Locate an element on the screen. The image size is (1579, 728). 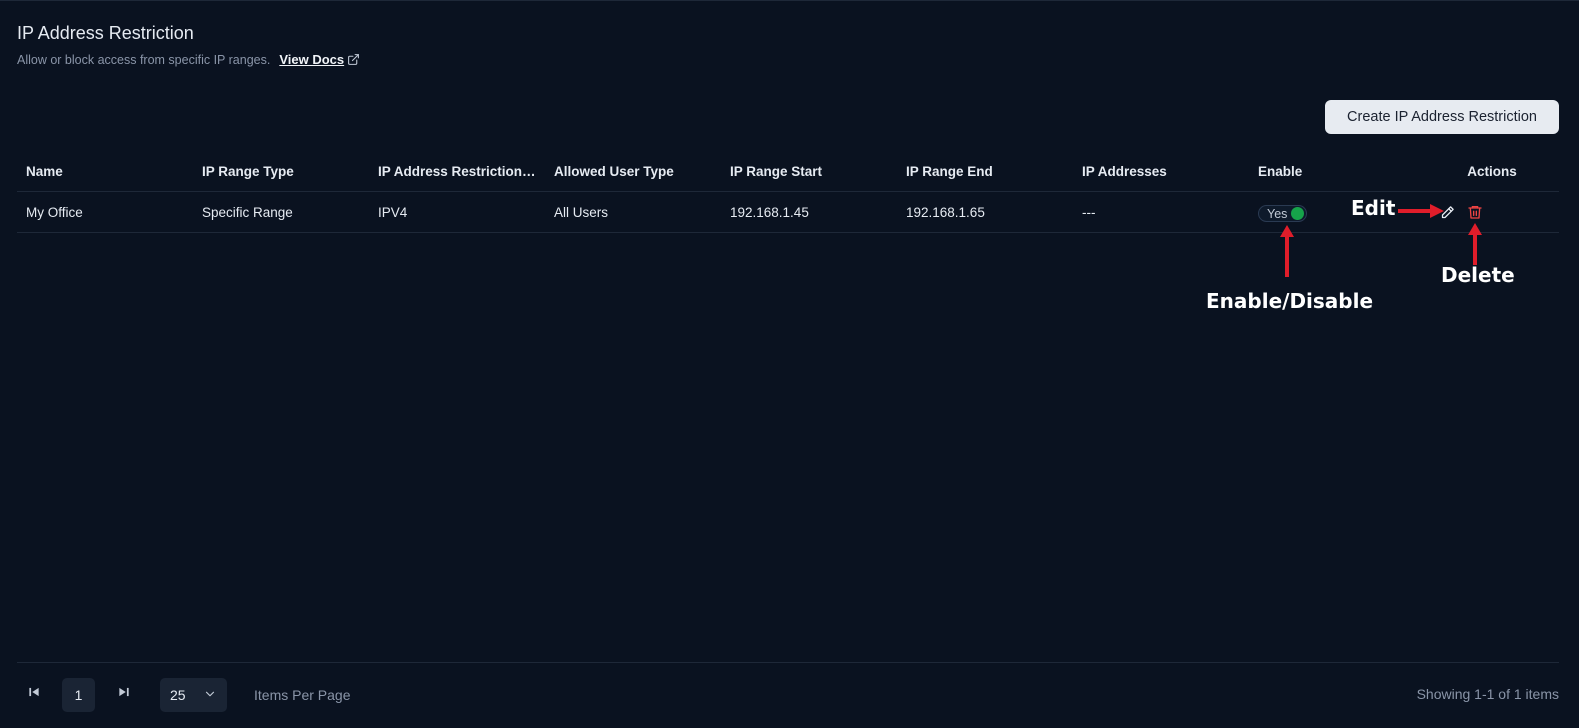
view-docs-label: View Docs is located at coordinates (312, 59).